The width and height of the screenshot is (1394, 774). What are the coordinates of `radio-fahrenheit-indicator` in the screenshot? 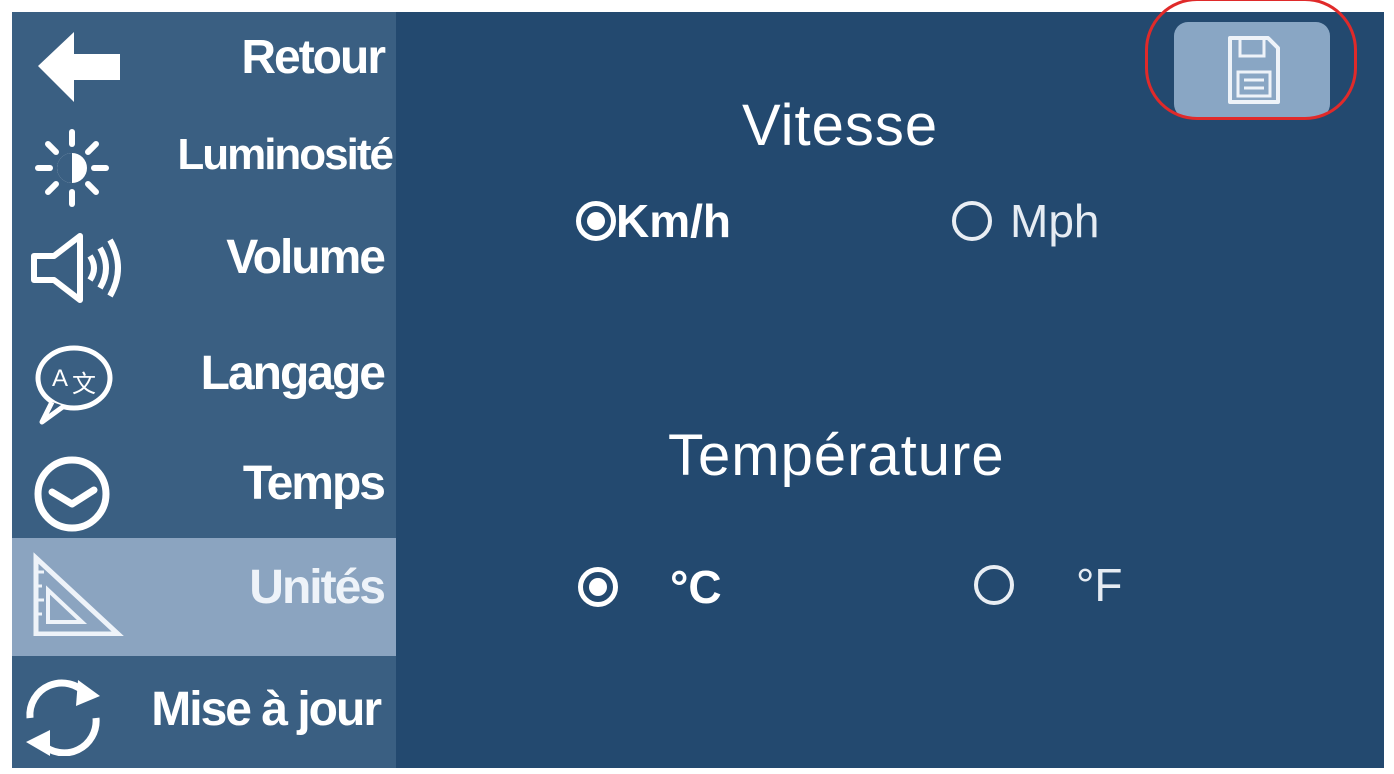 It's located at (994, 585).